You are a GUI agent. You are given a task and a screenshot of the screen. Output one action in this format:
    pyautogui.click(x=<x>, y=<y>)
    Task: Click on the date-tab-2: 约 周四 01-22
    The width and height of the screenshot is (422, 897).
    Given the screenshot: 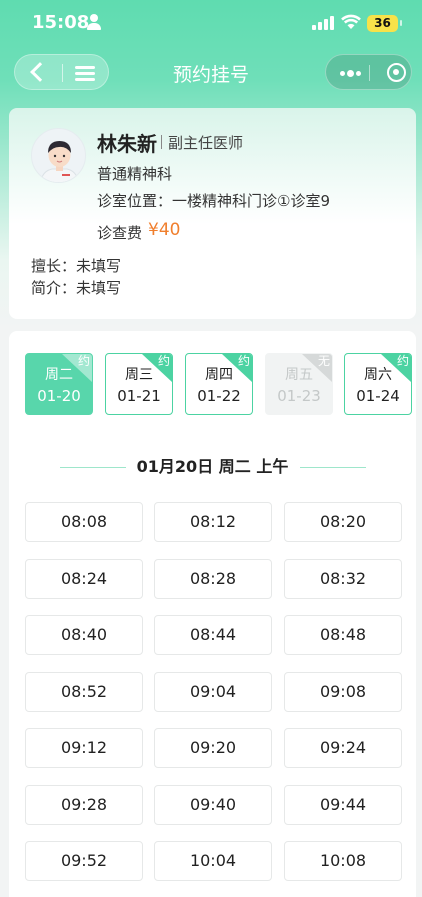 What is the action you would take?
    pyautogui.click(x=219, y=384)
    